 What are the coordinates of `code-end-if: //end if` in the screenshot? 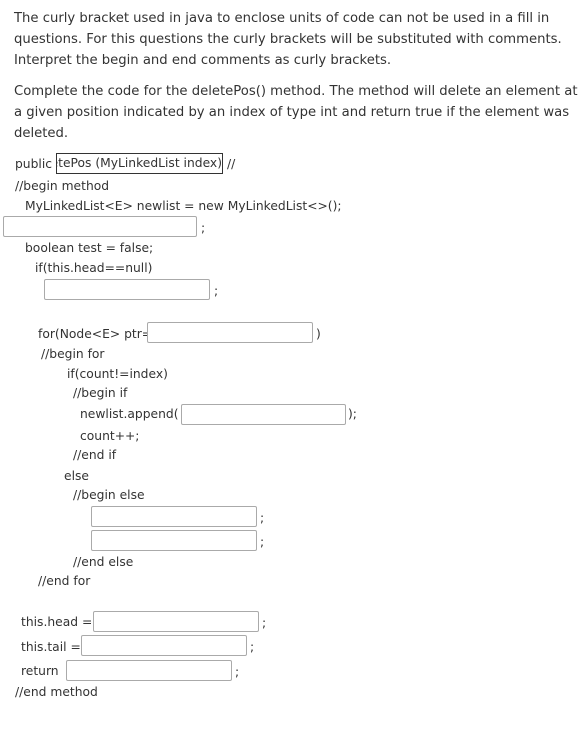 It's located at (95, 455).